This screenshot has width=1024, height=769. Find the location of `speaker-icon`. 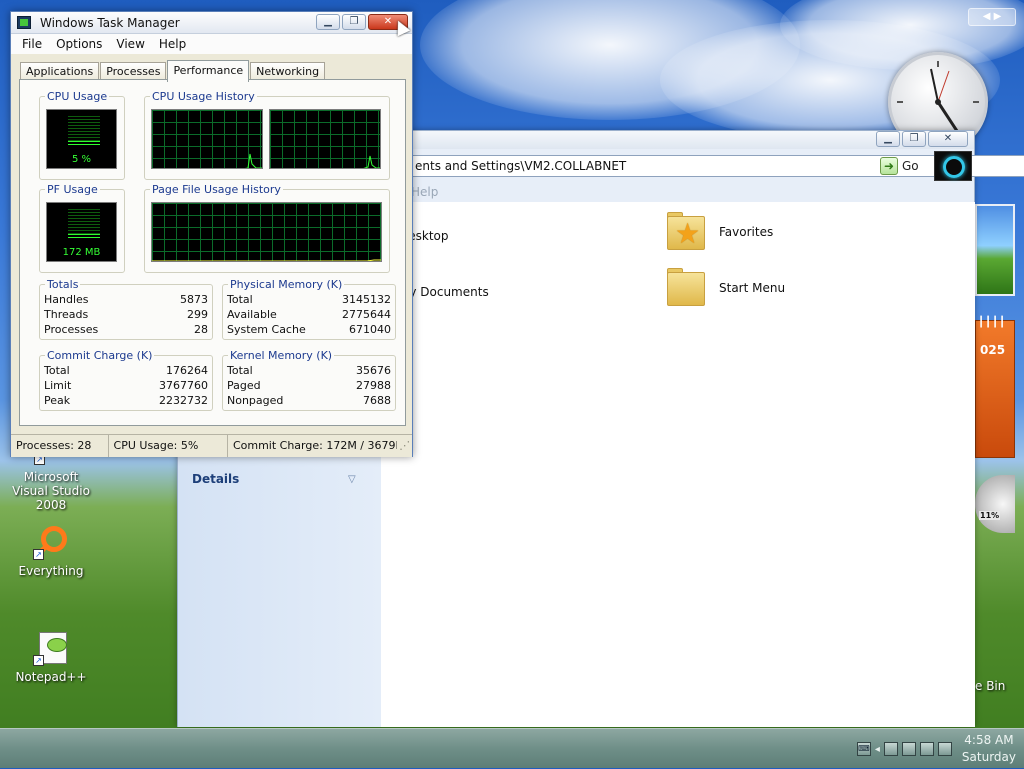

speaker-icon is located at coordinates (926, 749).